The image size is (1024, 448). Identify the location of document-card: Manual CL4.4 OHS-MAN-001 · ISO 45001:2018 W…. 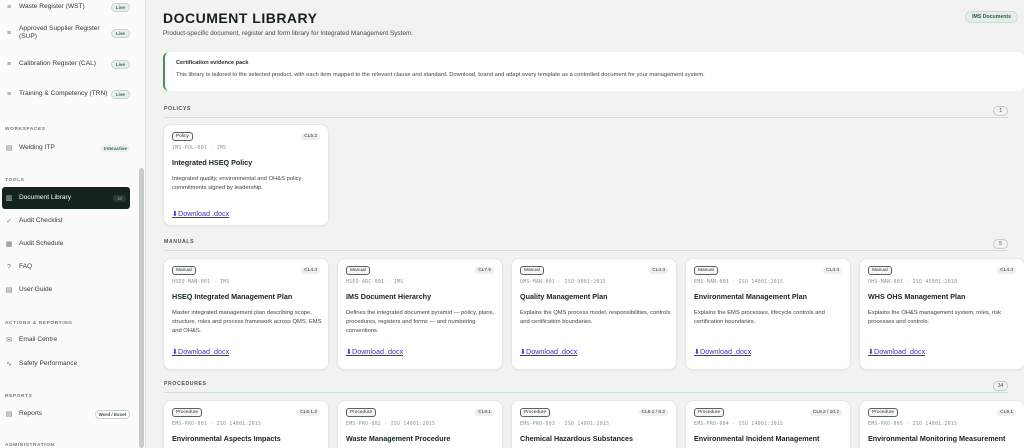
(941, 314).